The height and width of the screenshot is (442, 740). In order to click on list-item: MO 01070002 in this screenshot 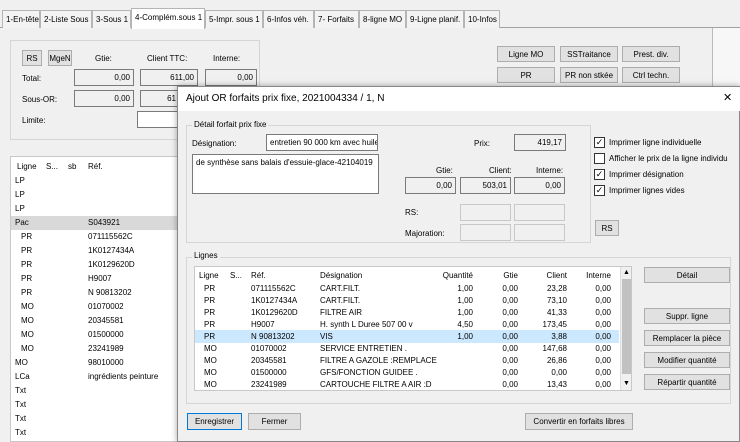, I will do `click(95, 307)`.